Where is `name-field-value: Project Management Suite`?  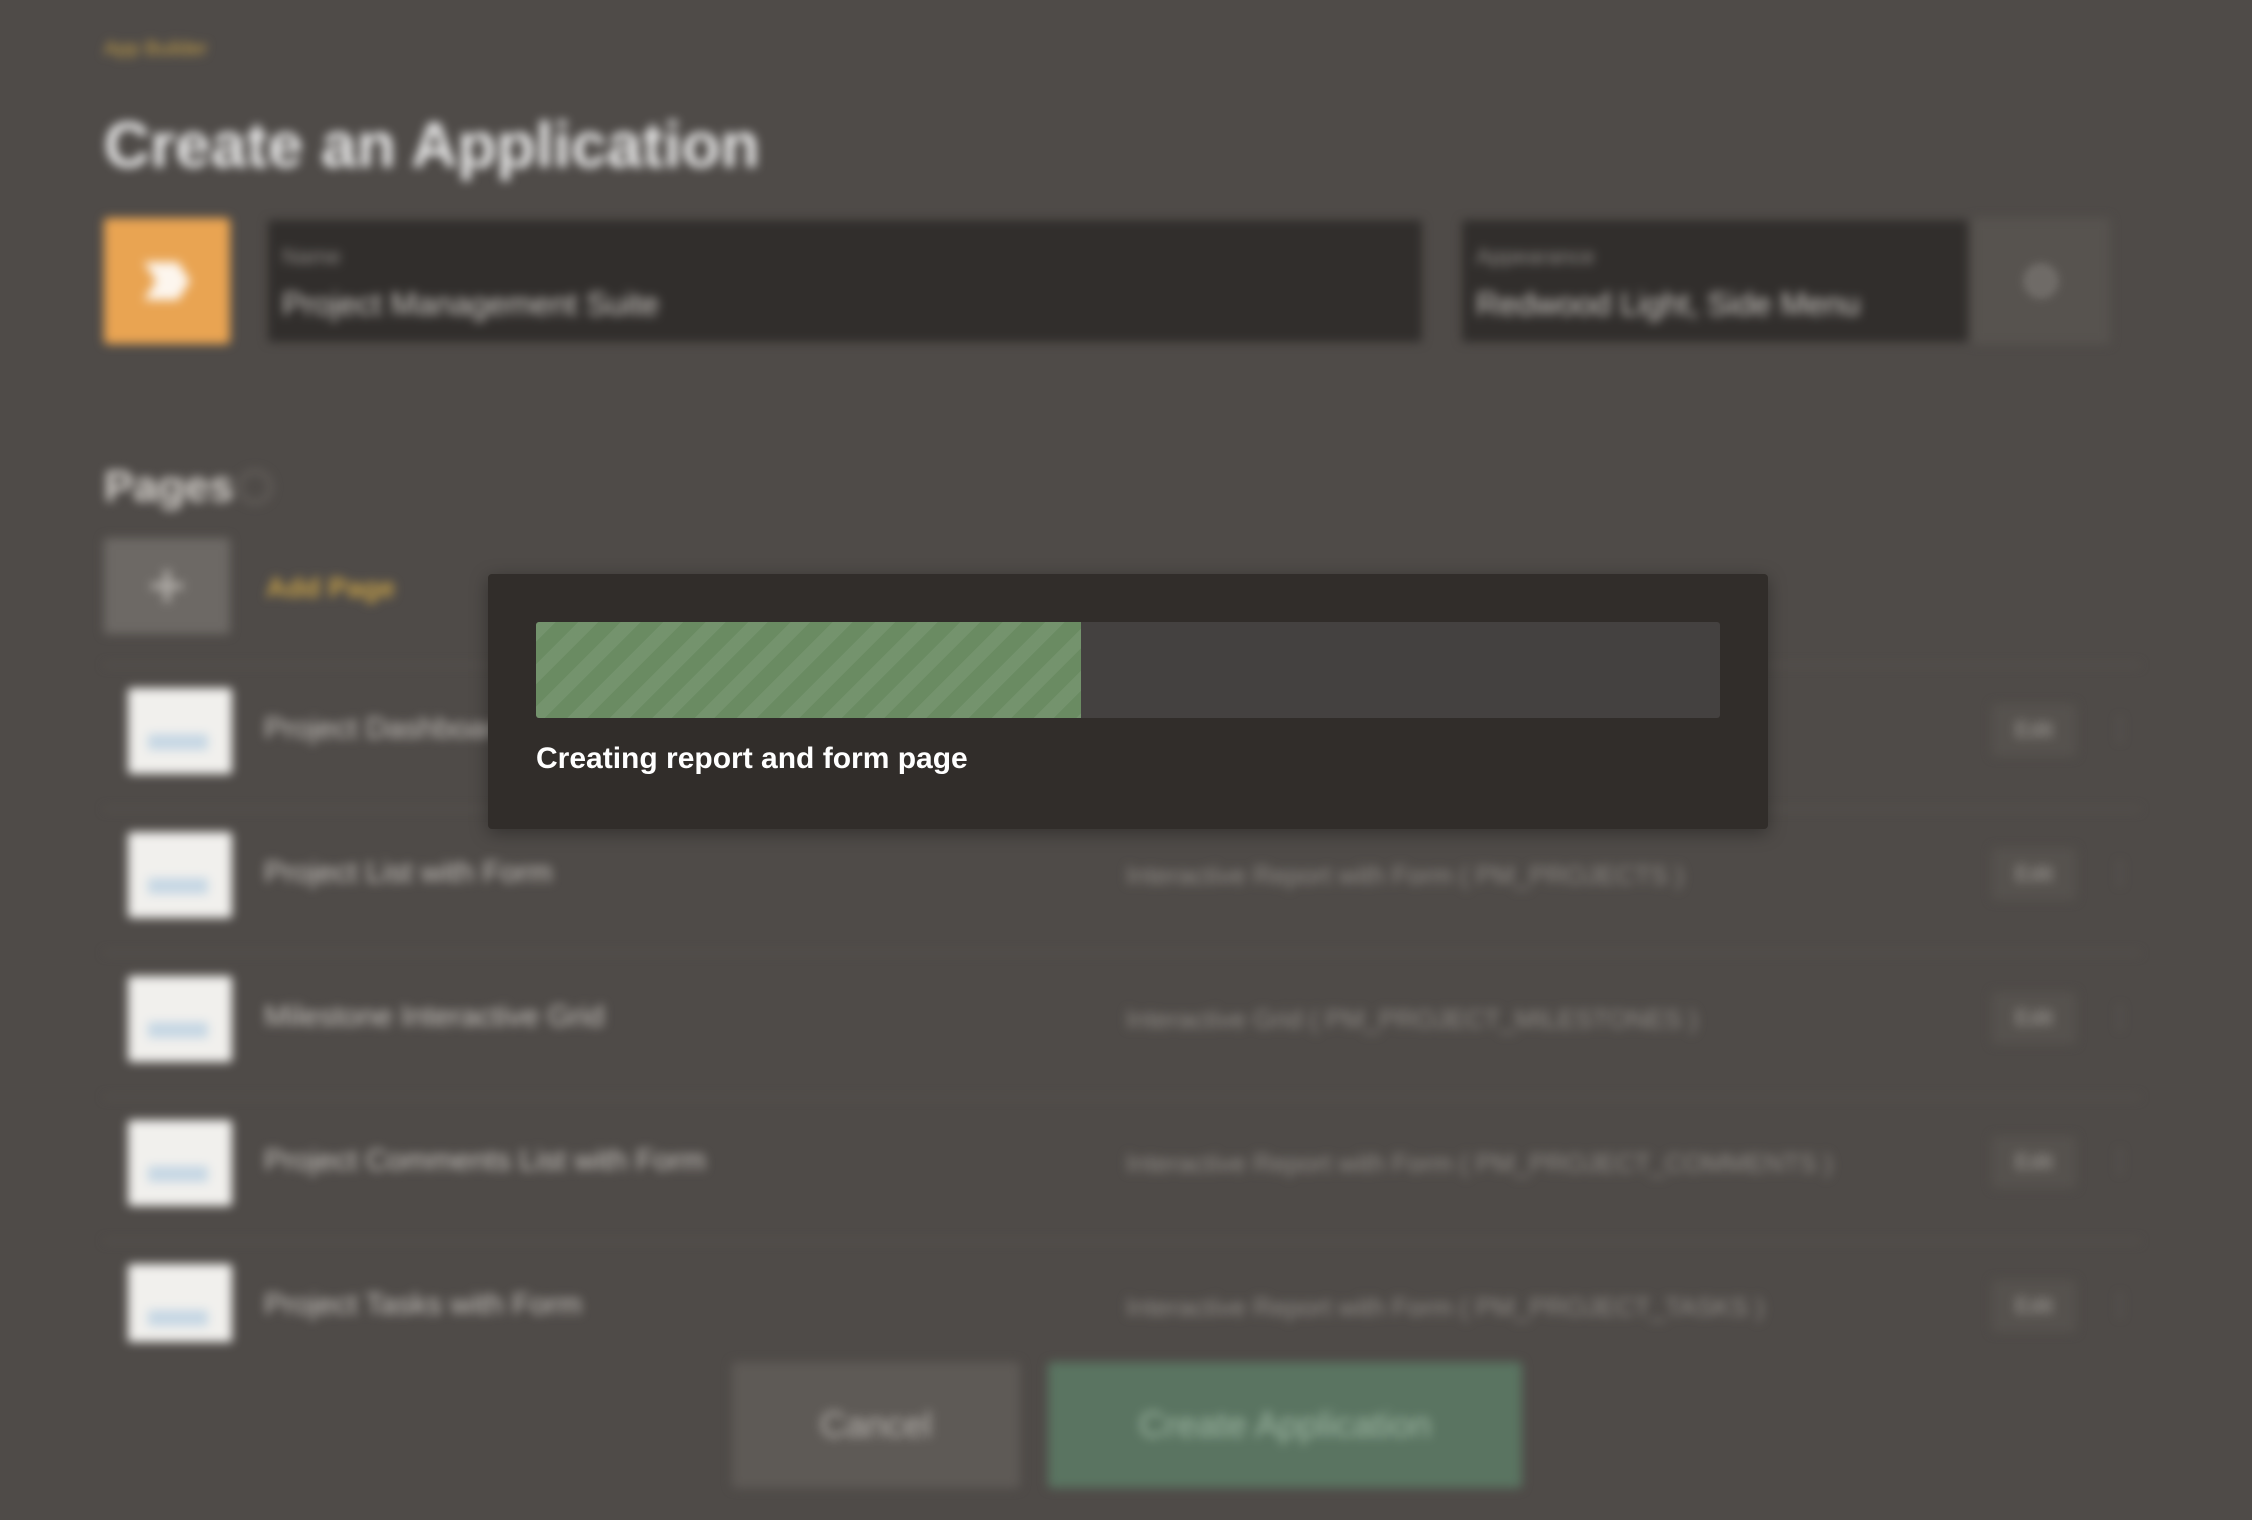 name-field-value: Project Management Suite is located at coordinates (471, 304).